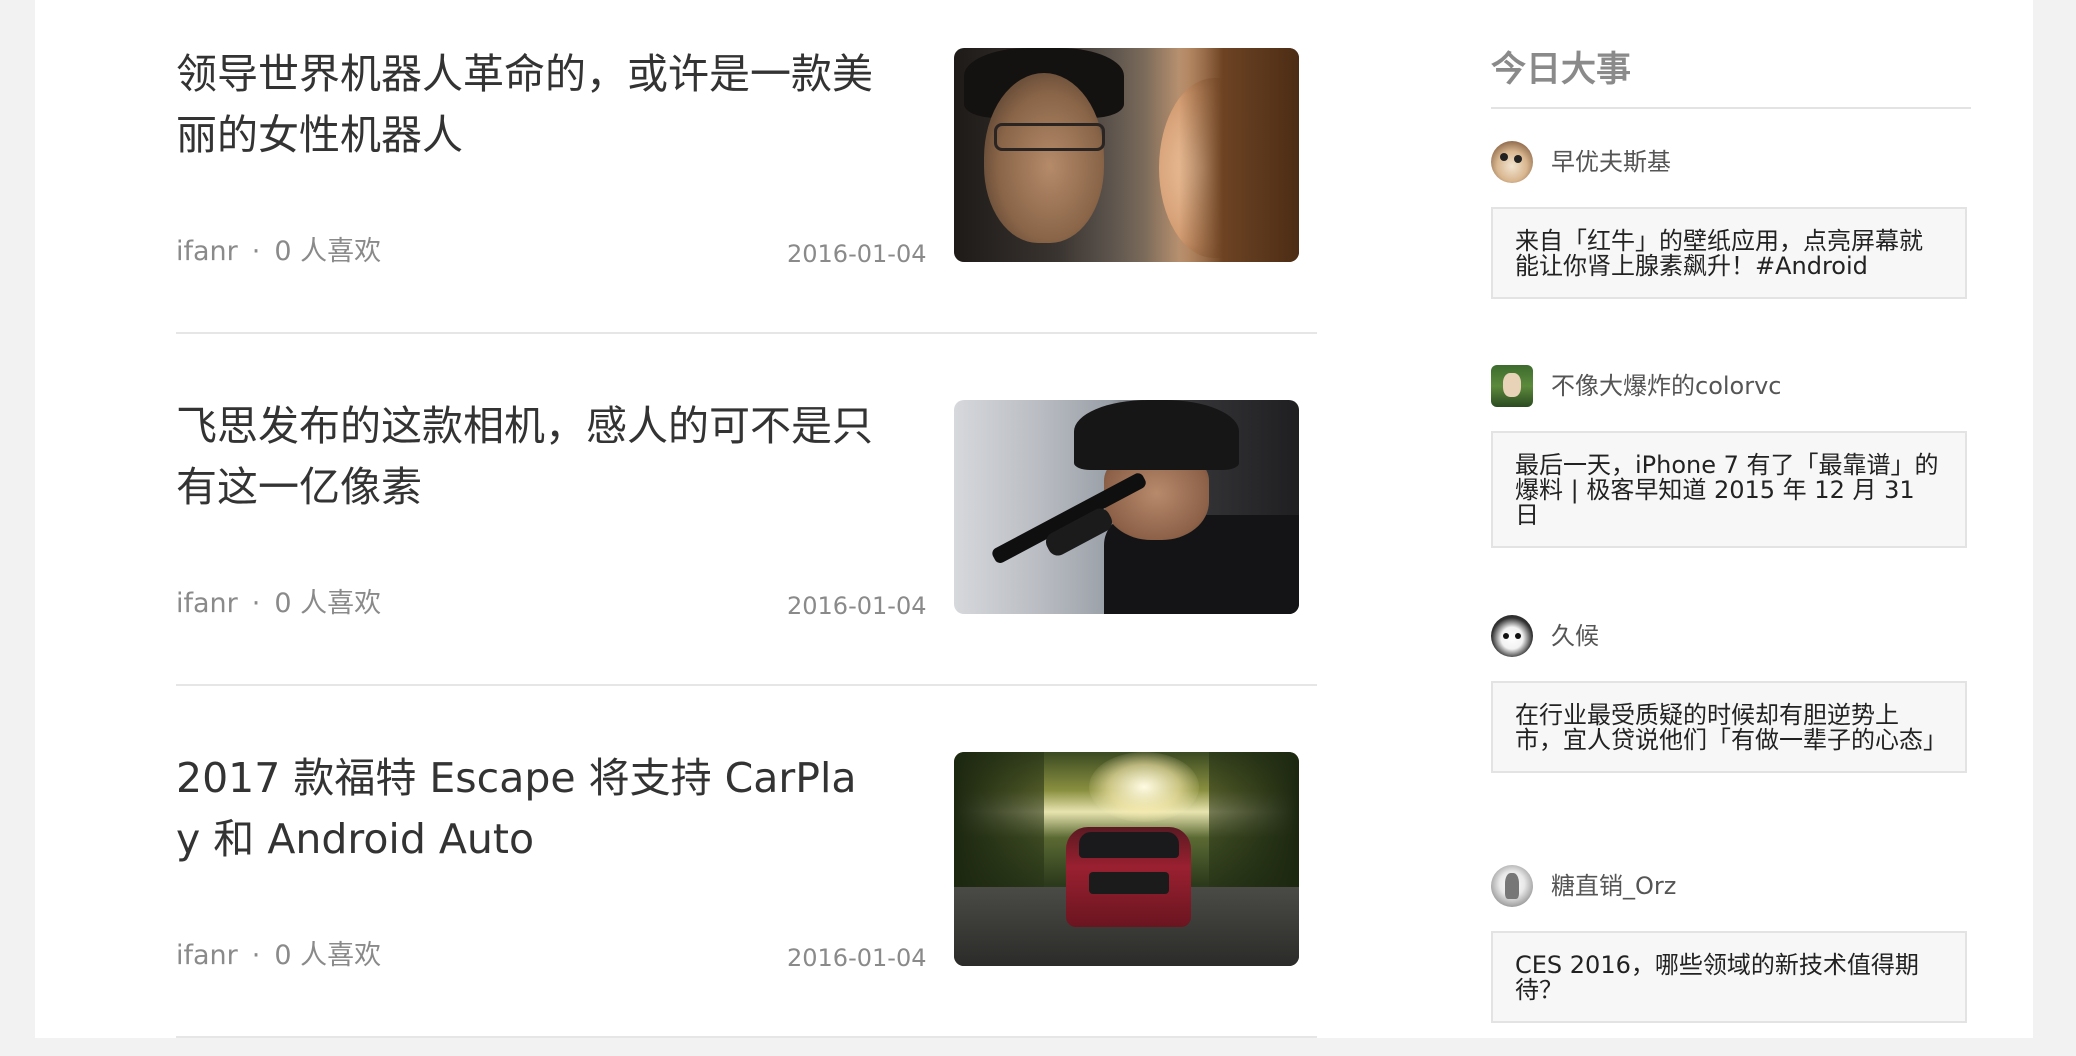  Describe the element at coordinates (1545, 636) in the screenshot. I see `sidebar-user: 久候` at that location.